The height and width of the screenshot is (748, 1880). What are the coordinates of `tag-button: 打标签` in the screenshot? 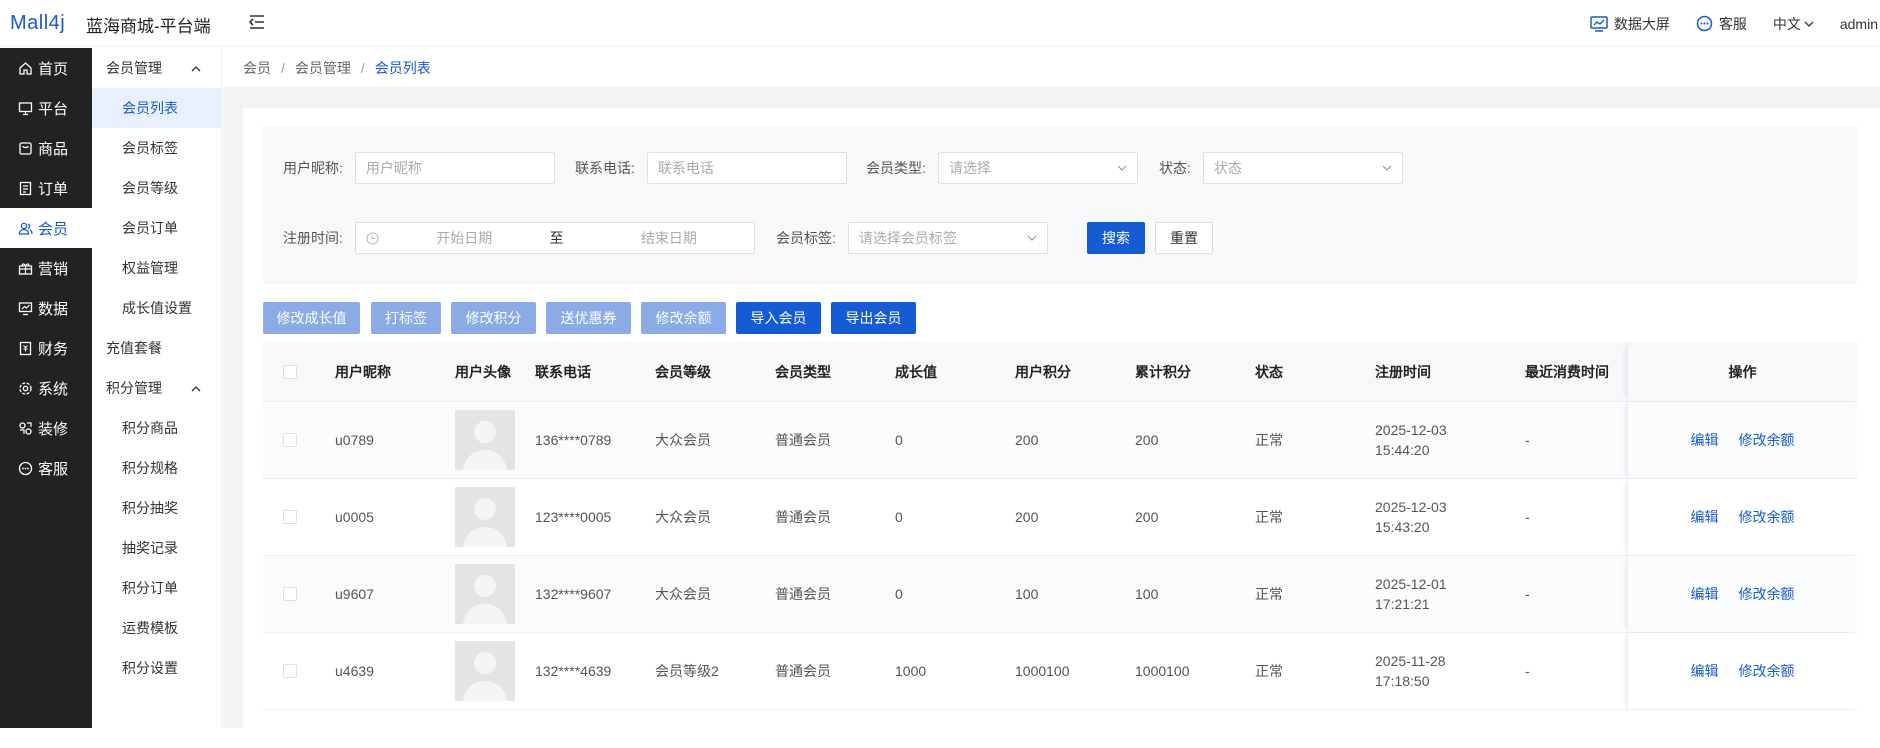 It's located at (406, 318).